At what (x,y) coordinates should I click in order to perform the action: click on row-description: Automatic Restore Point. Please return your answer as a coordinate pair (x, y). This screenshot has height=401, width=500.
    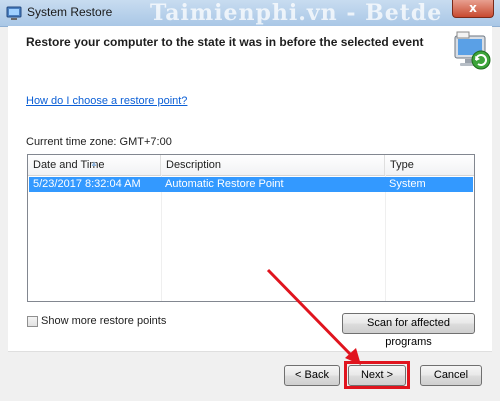
    Looking at the image, I should click on (224, 184).